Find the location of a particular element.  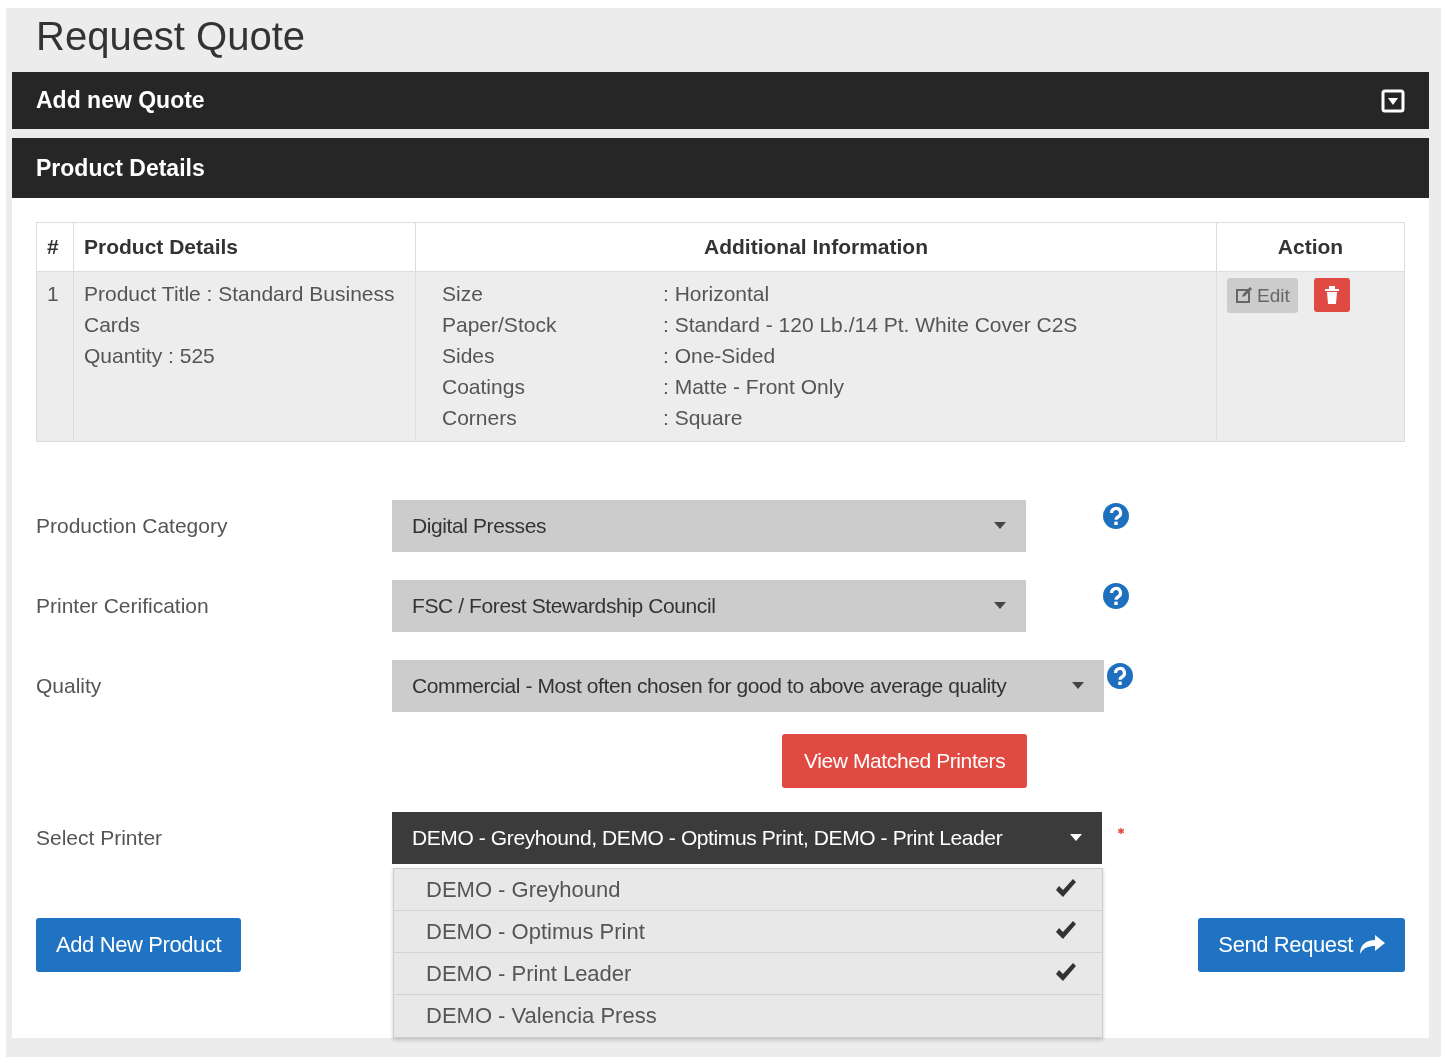

page-title: Request Quote is located at coordinates (171, 36).